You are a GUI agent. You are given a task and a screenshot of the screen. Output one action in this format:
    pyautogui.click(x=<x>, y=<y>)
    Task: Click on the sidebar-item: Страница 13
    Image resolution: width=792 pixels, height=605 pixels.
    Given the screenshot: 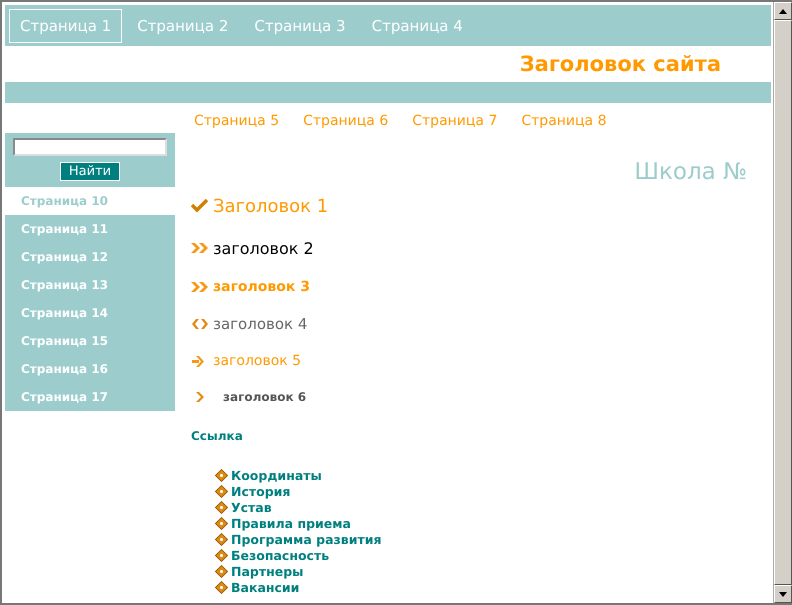 What is the action you would take?
    pyautogui.click(x=90, y=285)
    